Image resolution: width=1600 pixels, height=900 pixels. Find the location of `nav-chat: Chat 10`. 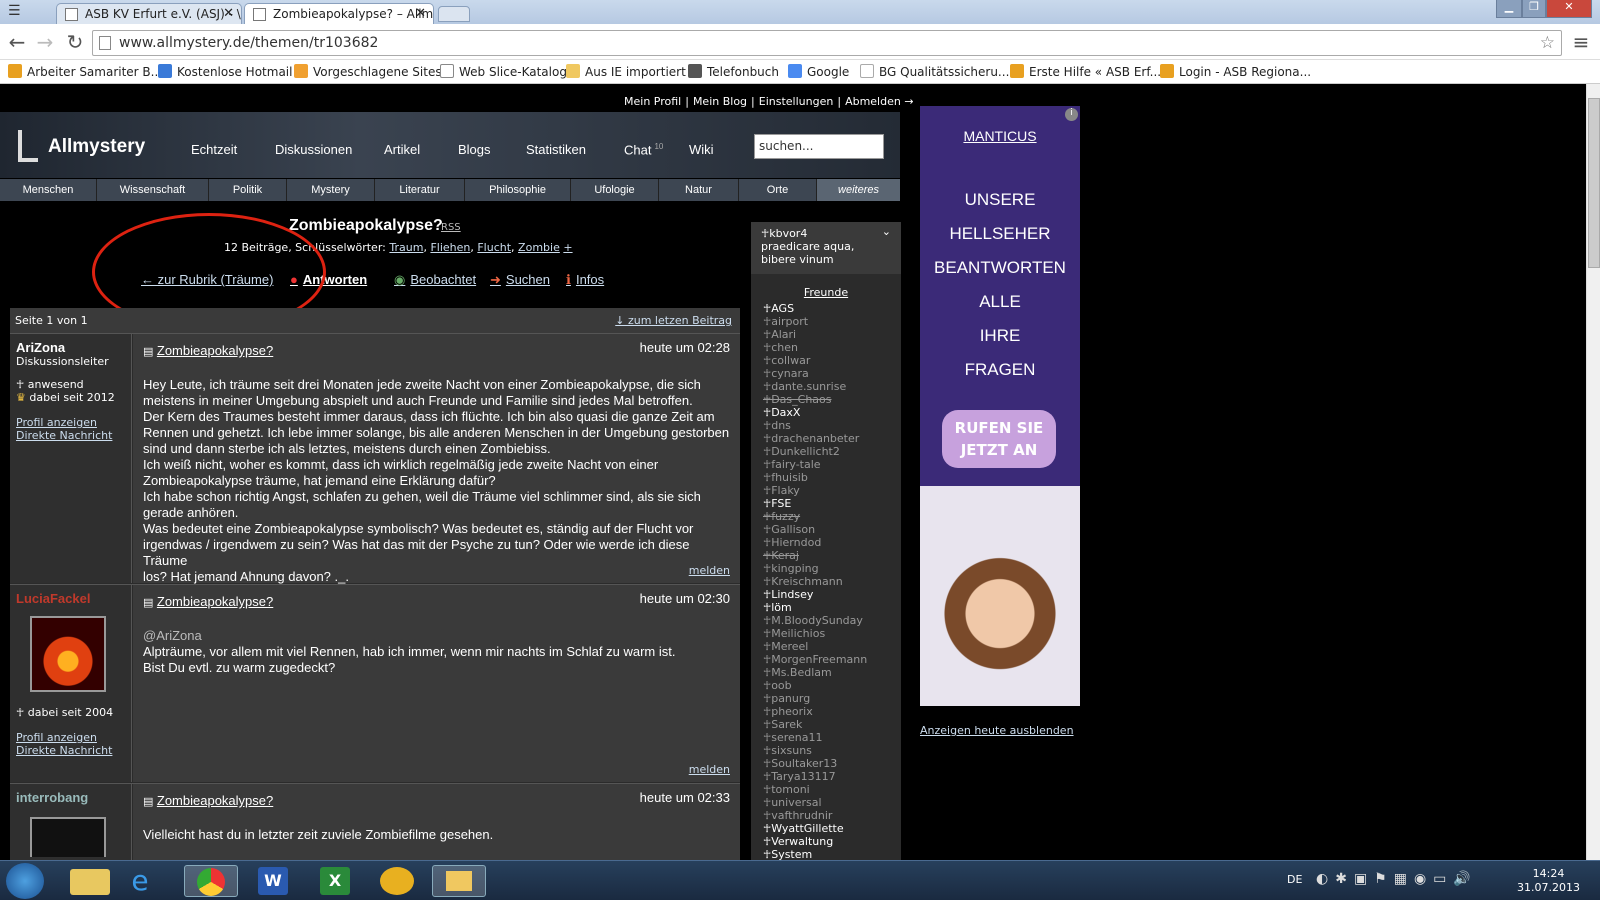

nav-chat: Chat 10 is located at coordinates (643, 149).